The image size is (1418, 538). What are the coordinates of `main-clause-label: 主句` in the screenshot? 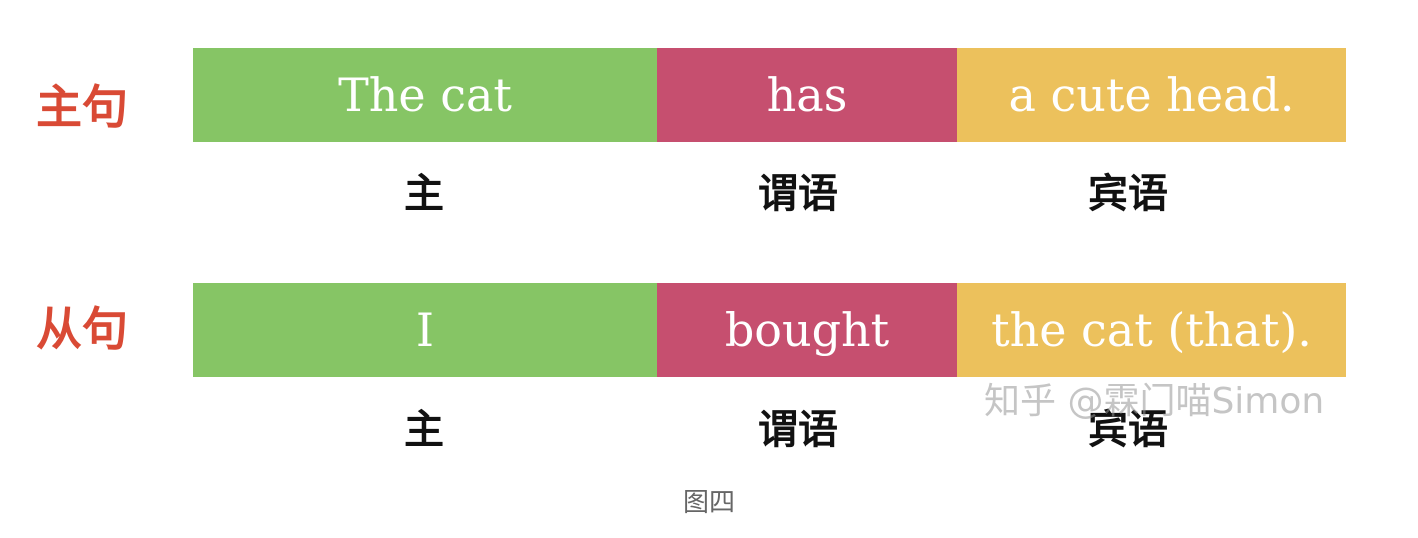 It's located at (82, 107).